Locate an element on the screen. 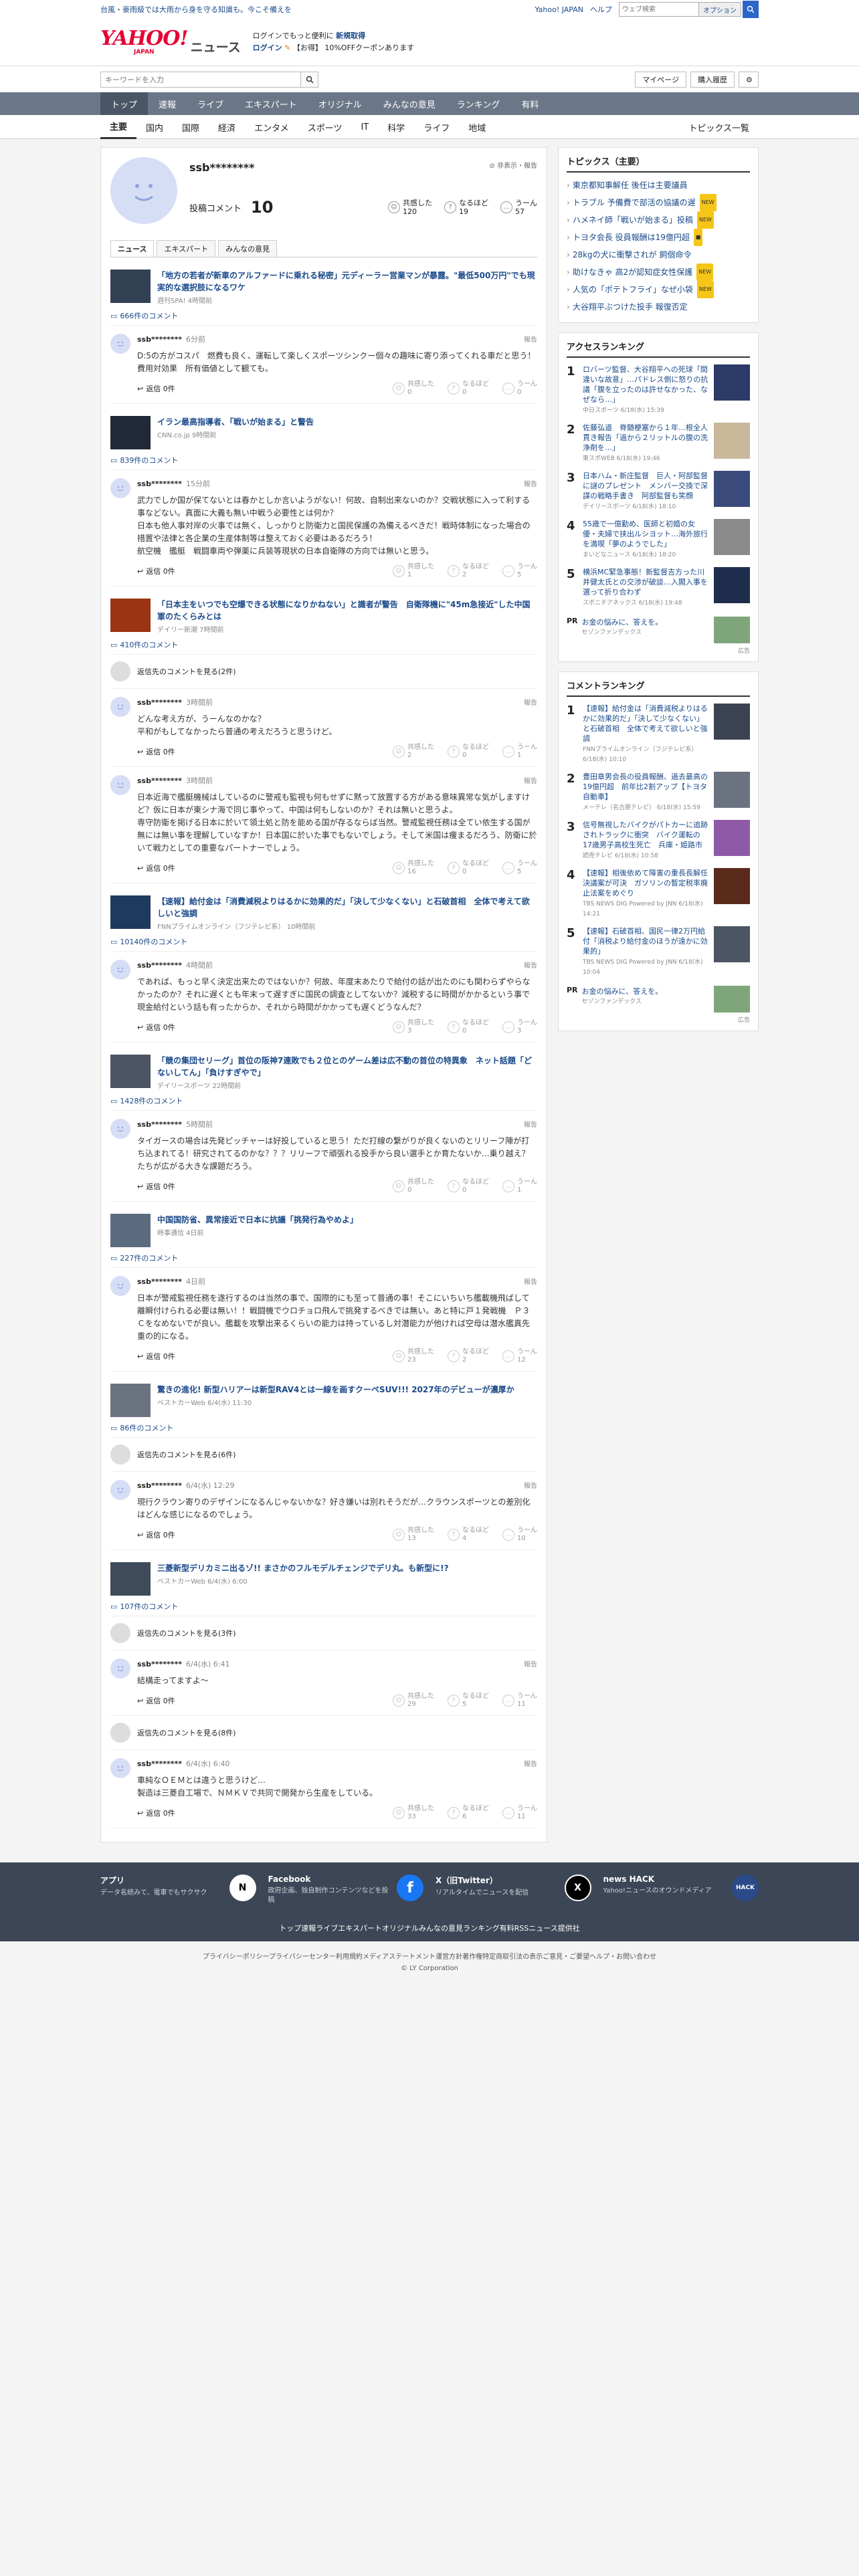  vote-vote_um: … うーん 3 is located at coordinates (519, 1027).